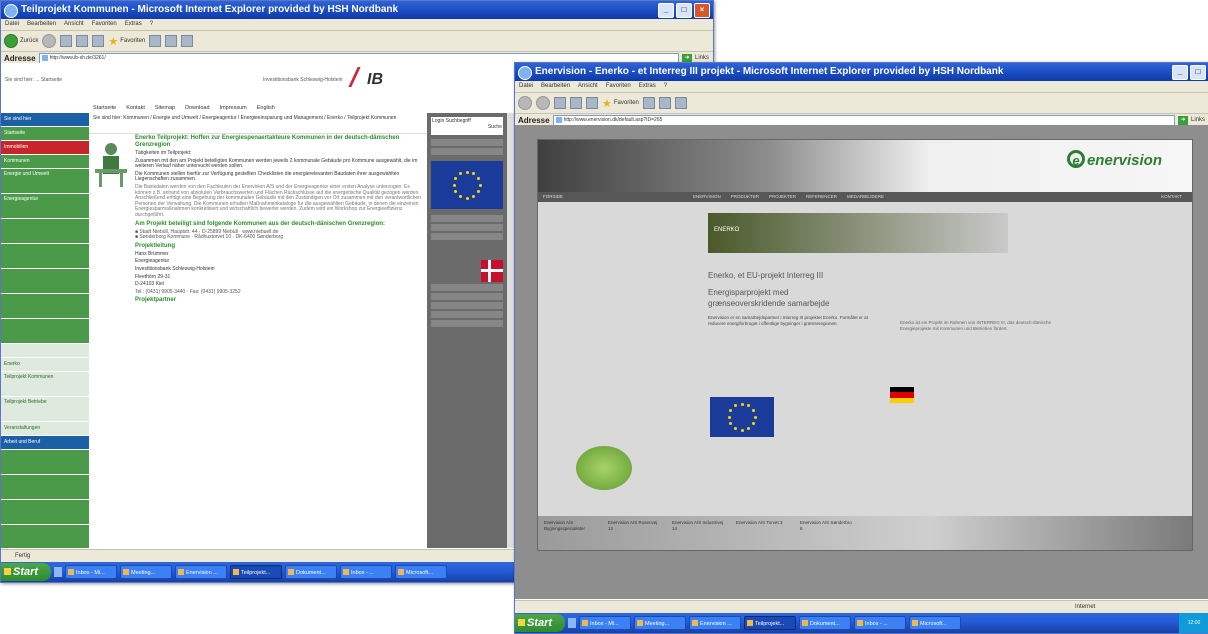  I want to click on left-nav-item: Startseite, so click(45, 134).